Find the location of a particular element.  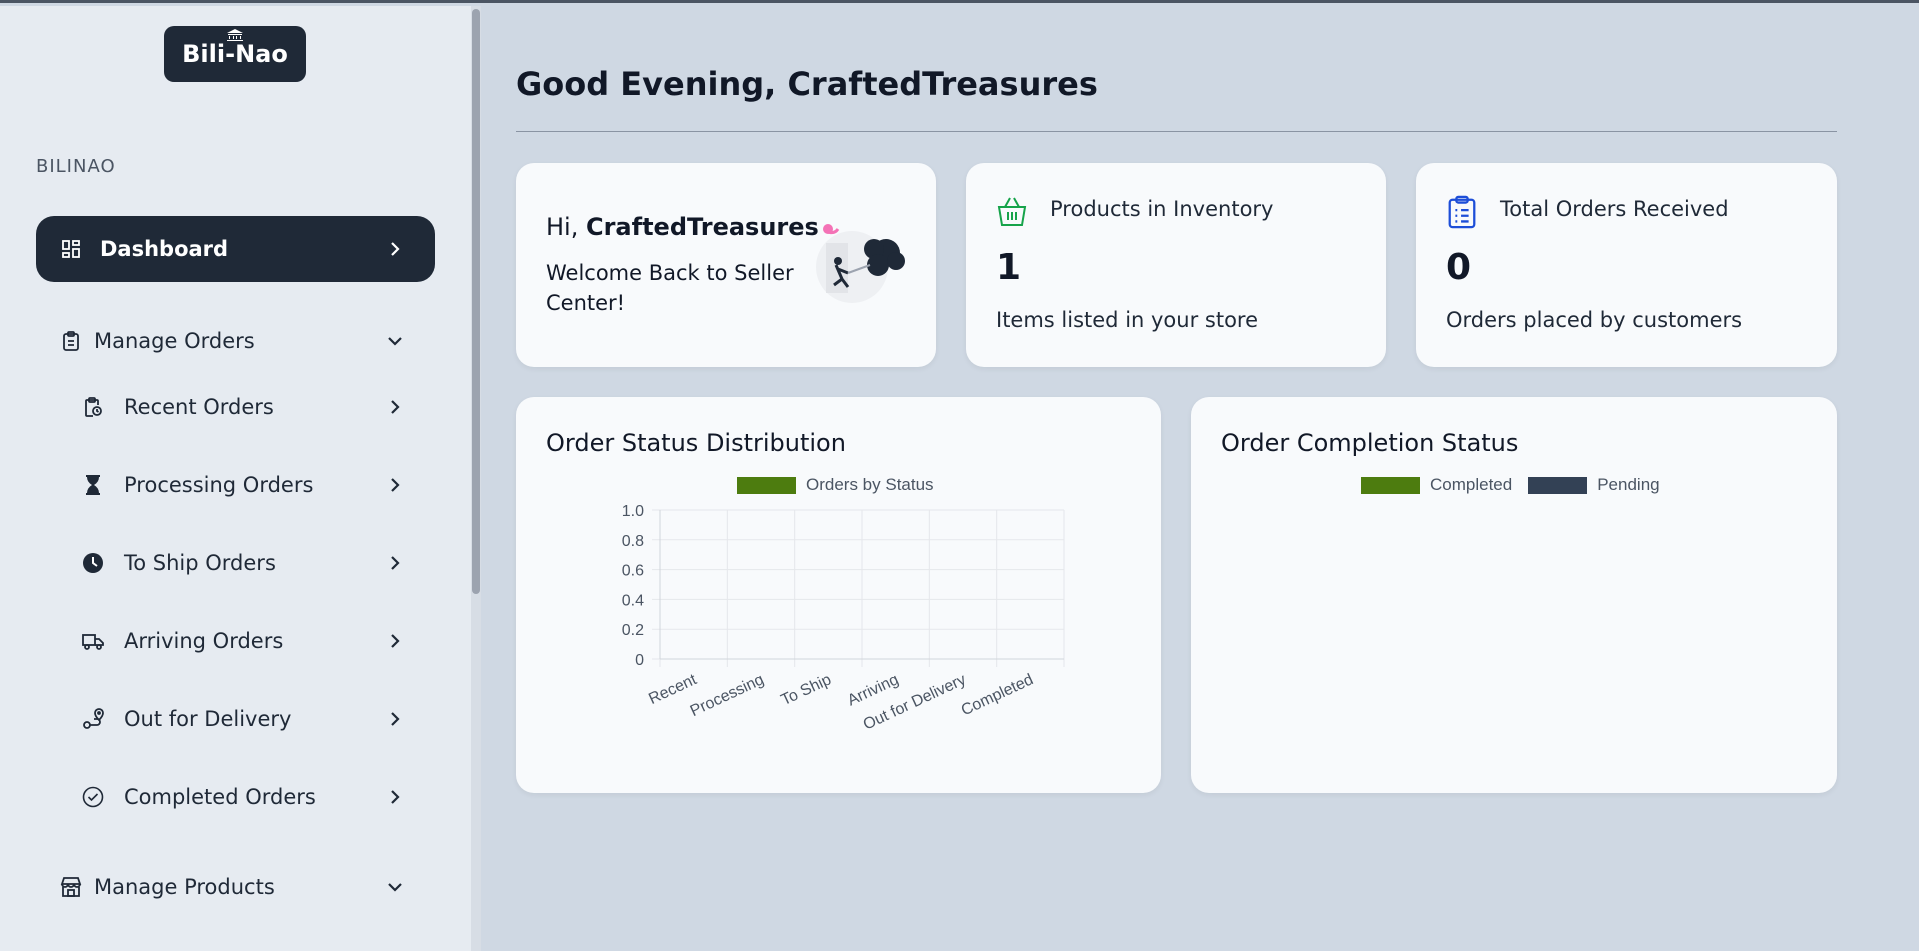

route-icon is located at coordinates (93, 719).